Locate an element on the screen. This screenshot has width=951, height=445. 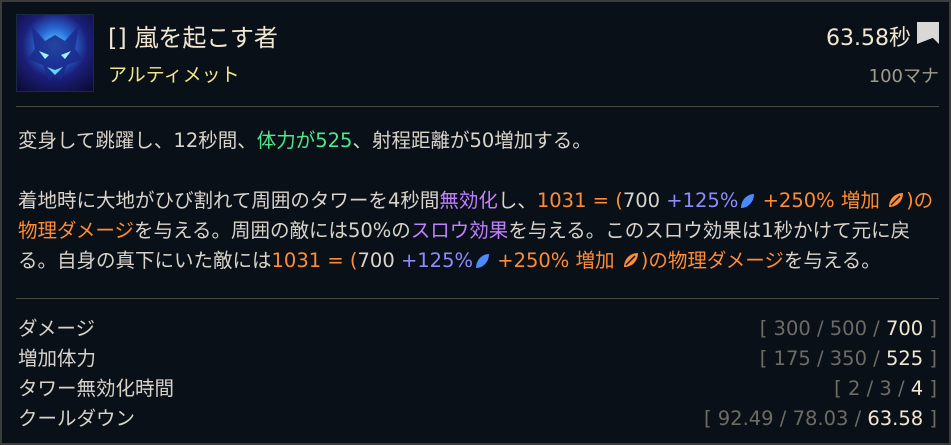
stat-row-damage: ダメージ [ 300 / 500 / 700 ] is located at coordinates (477, 329).